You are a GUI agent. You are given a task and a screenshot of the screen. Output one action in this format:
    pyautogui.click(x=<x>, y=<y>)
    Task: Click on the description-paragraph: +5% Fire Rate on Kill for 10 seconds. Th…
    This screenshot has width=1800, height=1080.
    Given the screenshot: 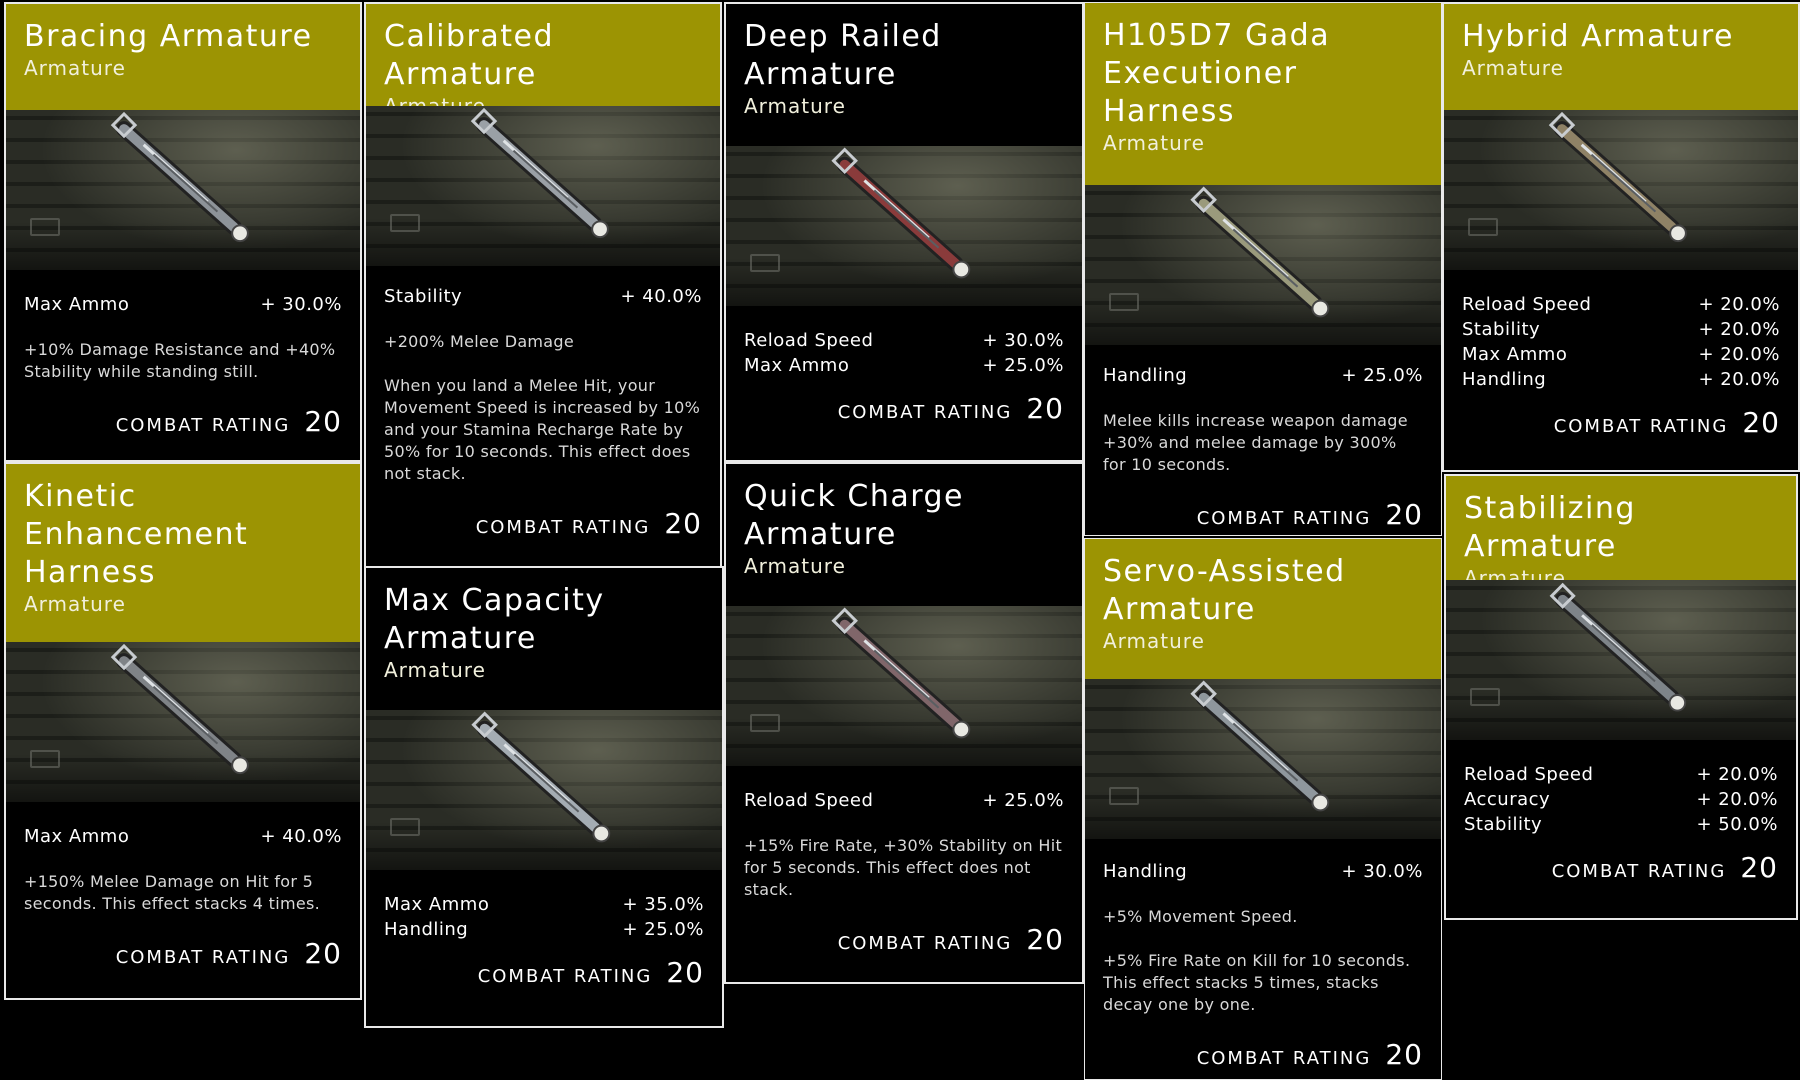 What is the action you would take?
    pyautogui.click(x=1257, y=982)
    